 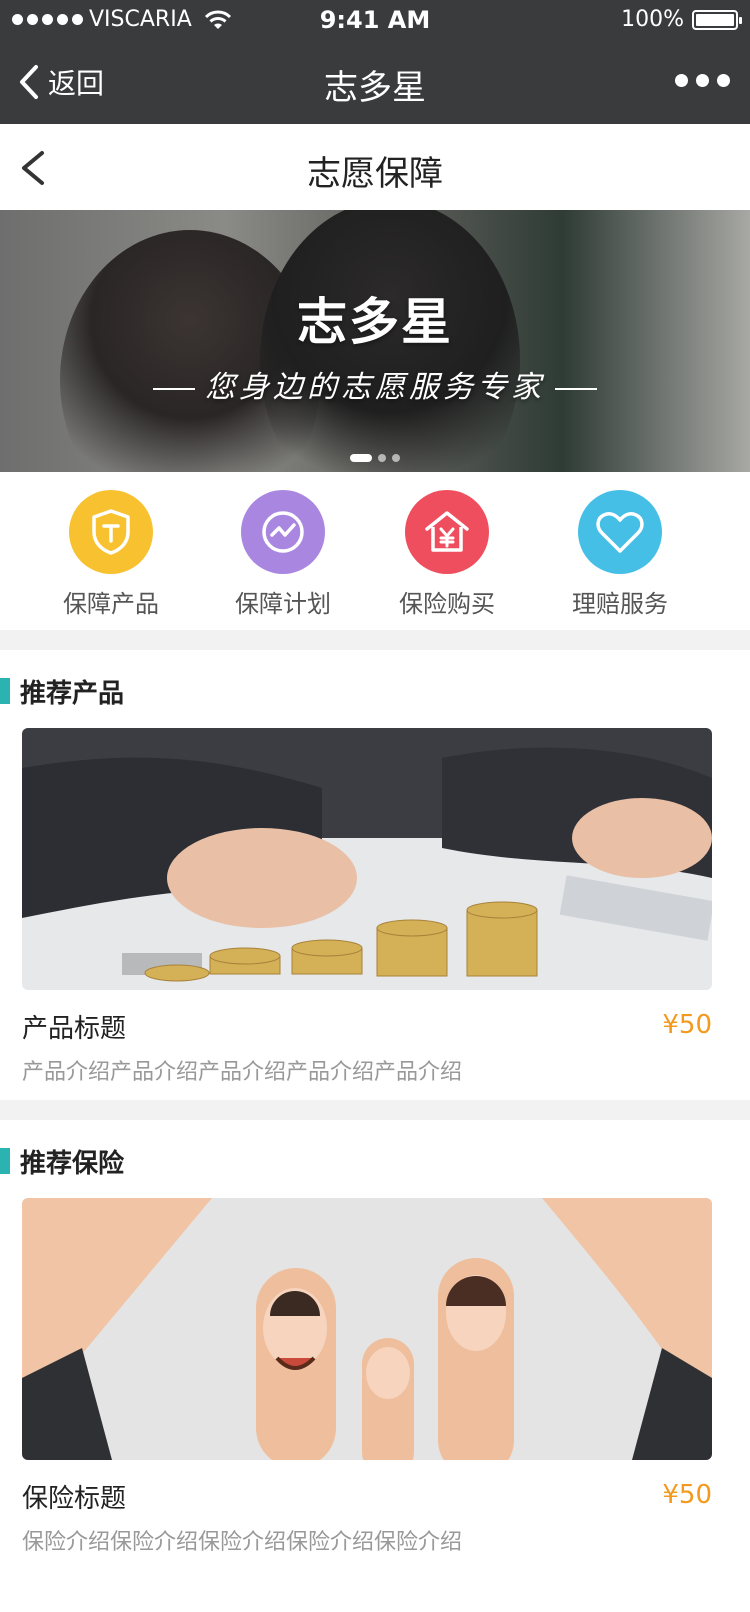 I want to click on app-title: 志多星, so click(x=375, y=88).